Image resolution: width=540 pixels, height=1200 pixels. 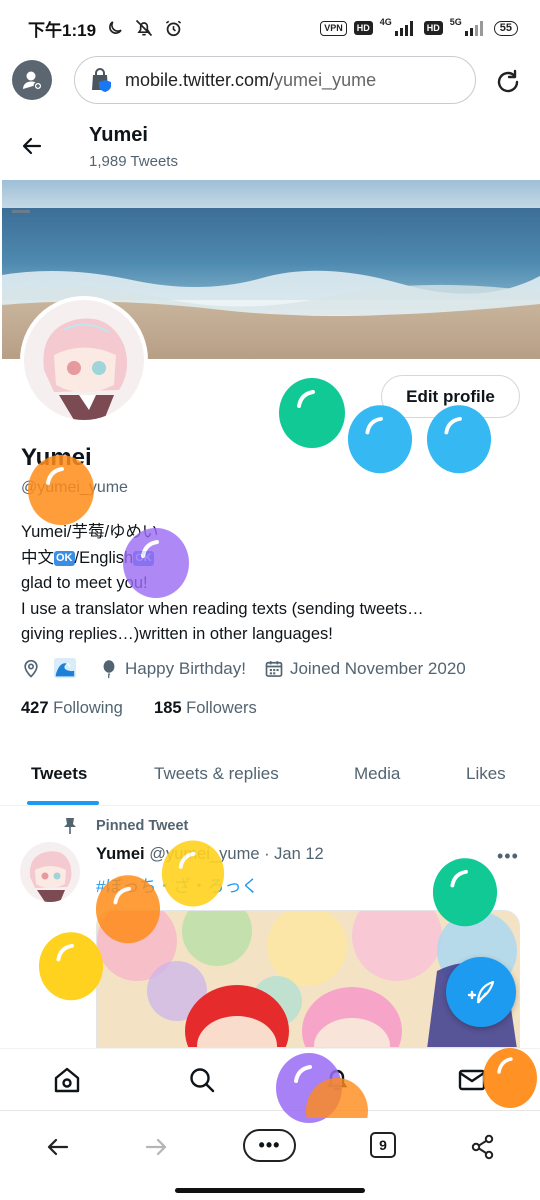 I want to click on network-type-2: 5G, so click(x=455, y=22).